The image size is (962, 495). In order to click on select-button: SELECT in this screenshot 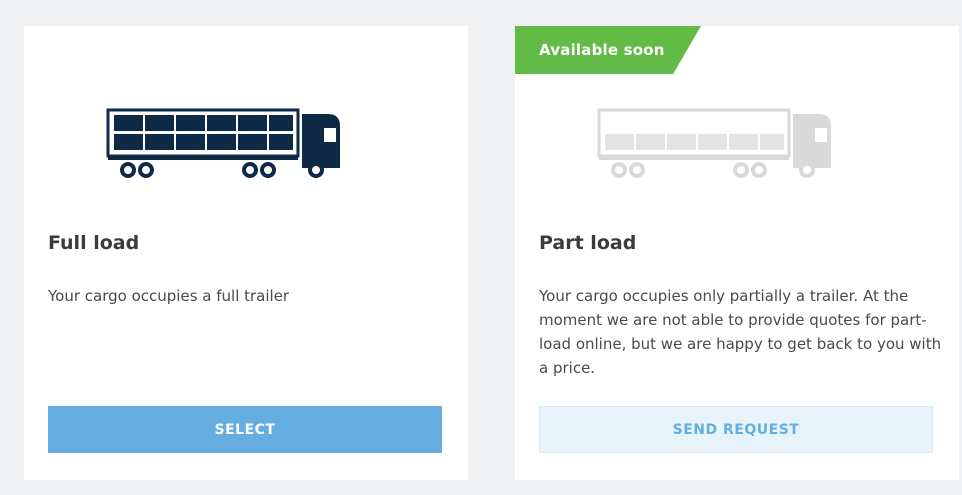, I will do `click(245, 429)`.